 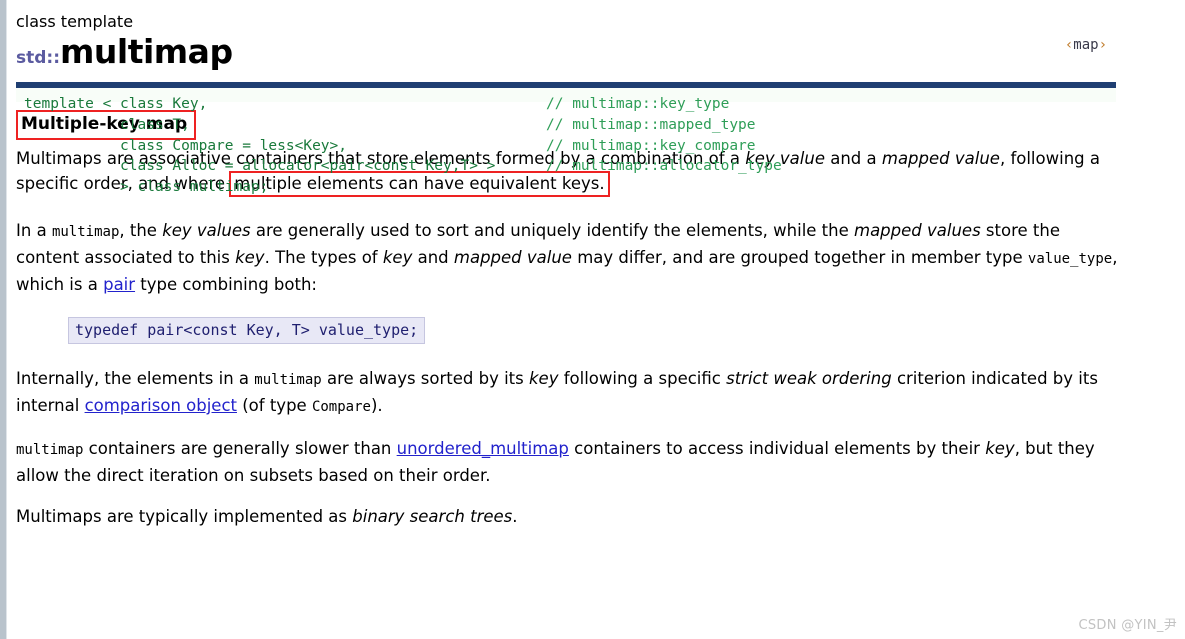 I want to click on p1-em-mapped-value: mapped value, so click(x=940, y=158).